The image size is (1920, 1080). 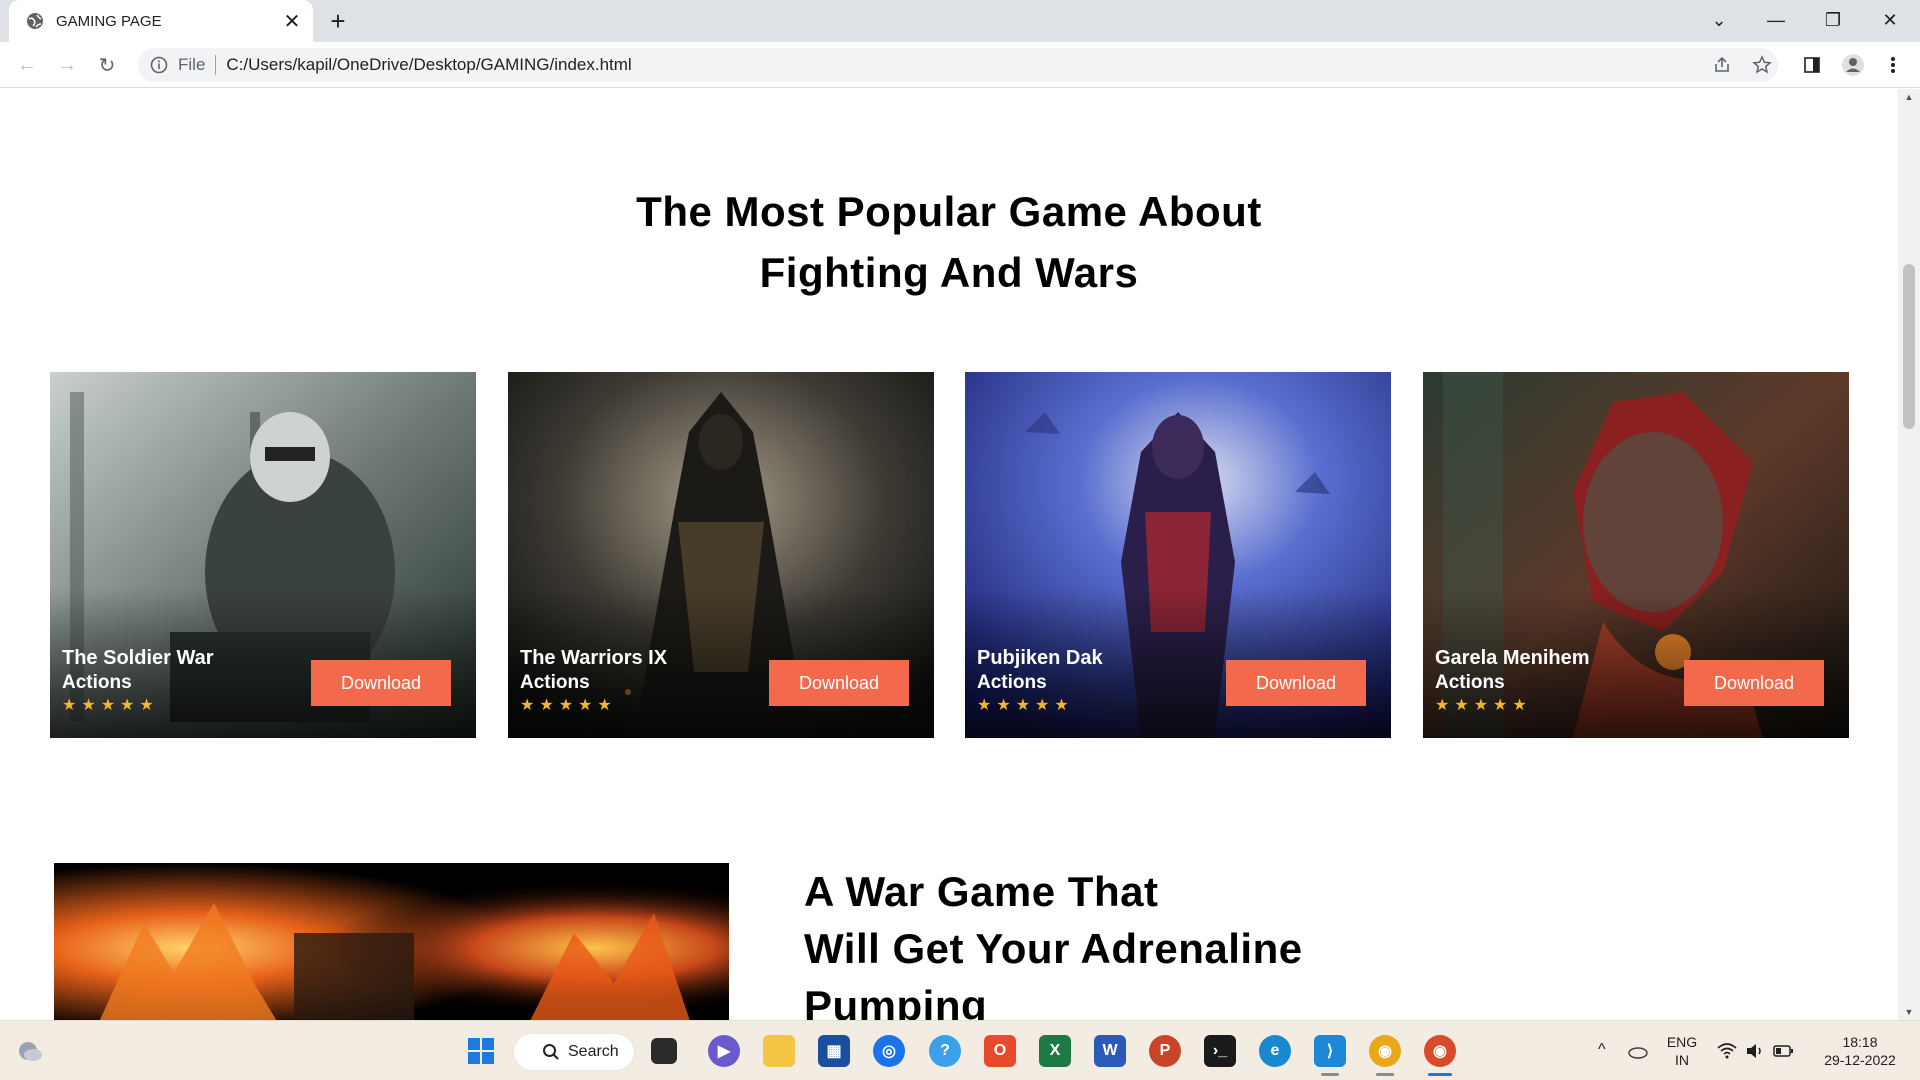 I want to click on chrome-icon: ◉, so click(x=1385, y=1051).